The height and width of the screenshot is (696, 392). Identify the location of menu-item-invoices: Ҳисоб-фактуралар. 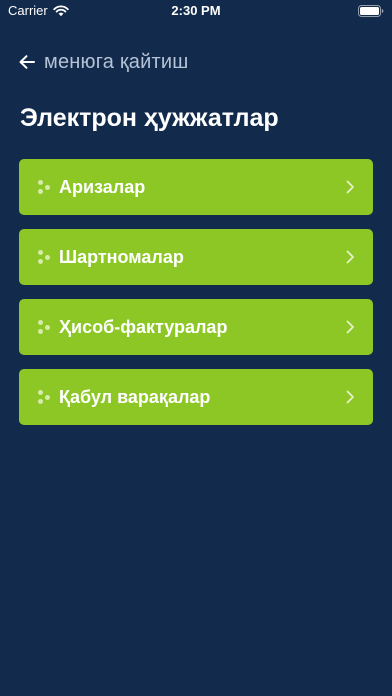
(196, 327).